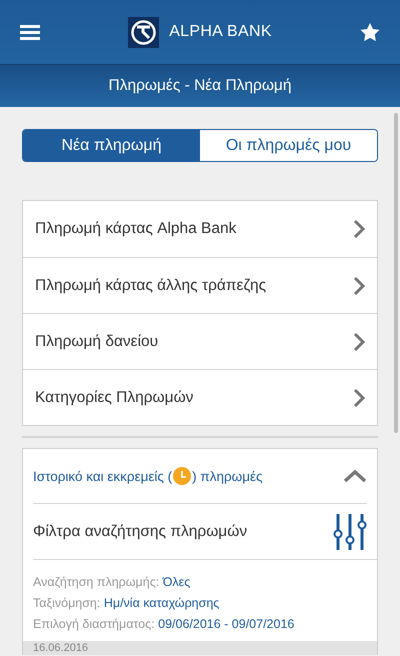  Describe the element at coordinates (200, 86) in the screenshot. I see `page-title: Πληρωμές - Νέα Πληρωμή` at that location.